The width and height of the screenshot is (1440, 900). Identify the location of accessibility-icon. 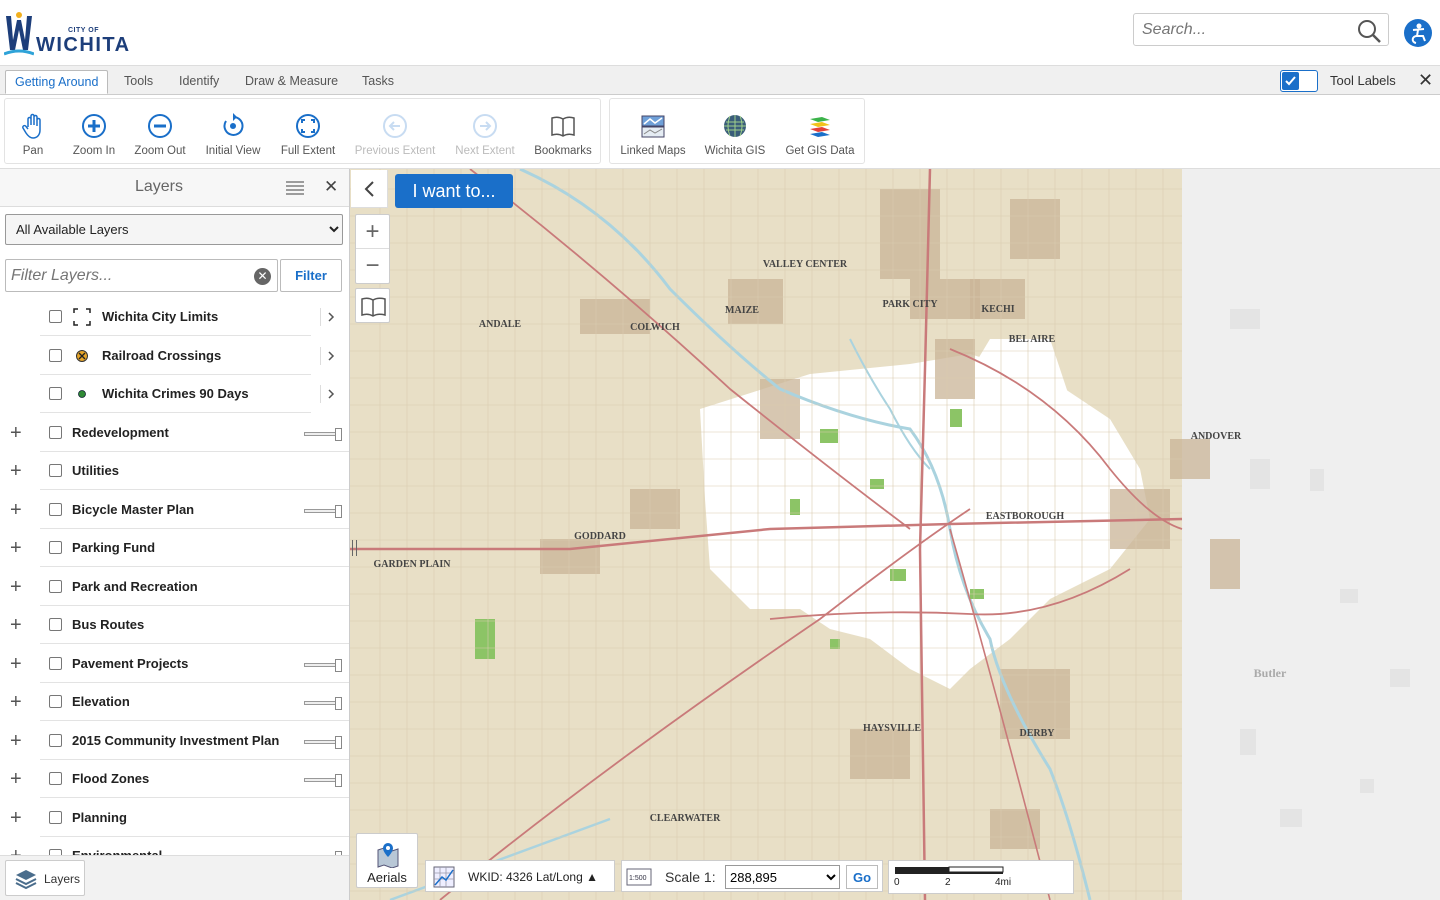
(1418, 33).